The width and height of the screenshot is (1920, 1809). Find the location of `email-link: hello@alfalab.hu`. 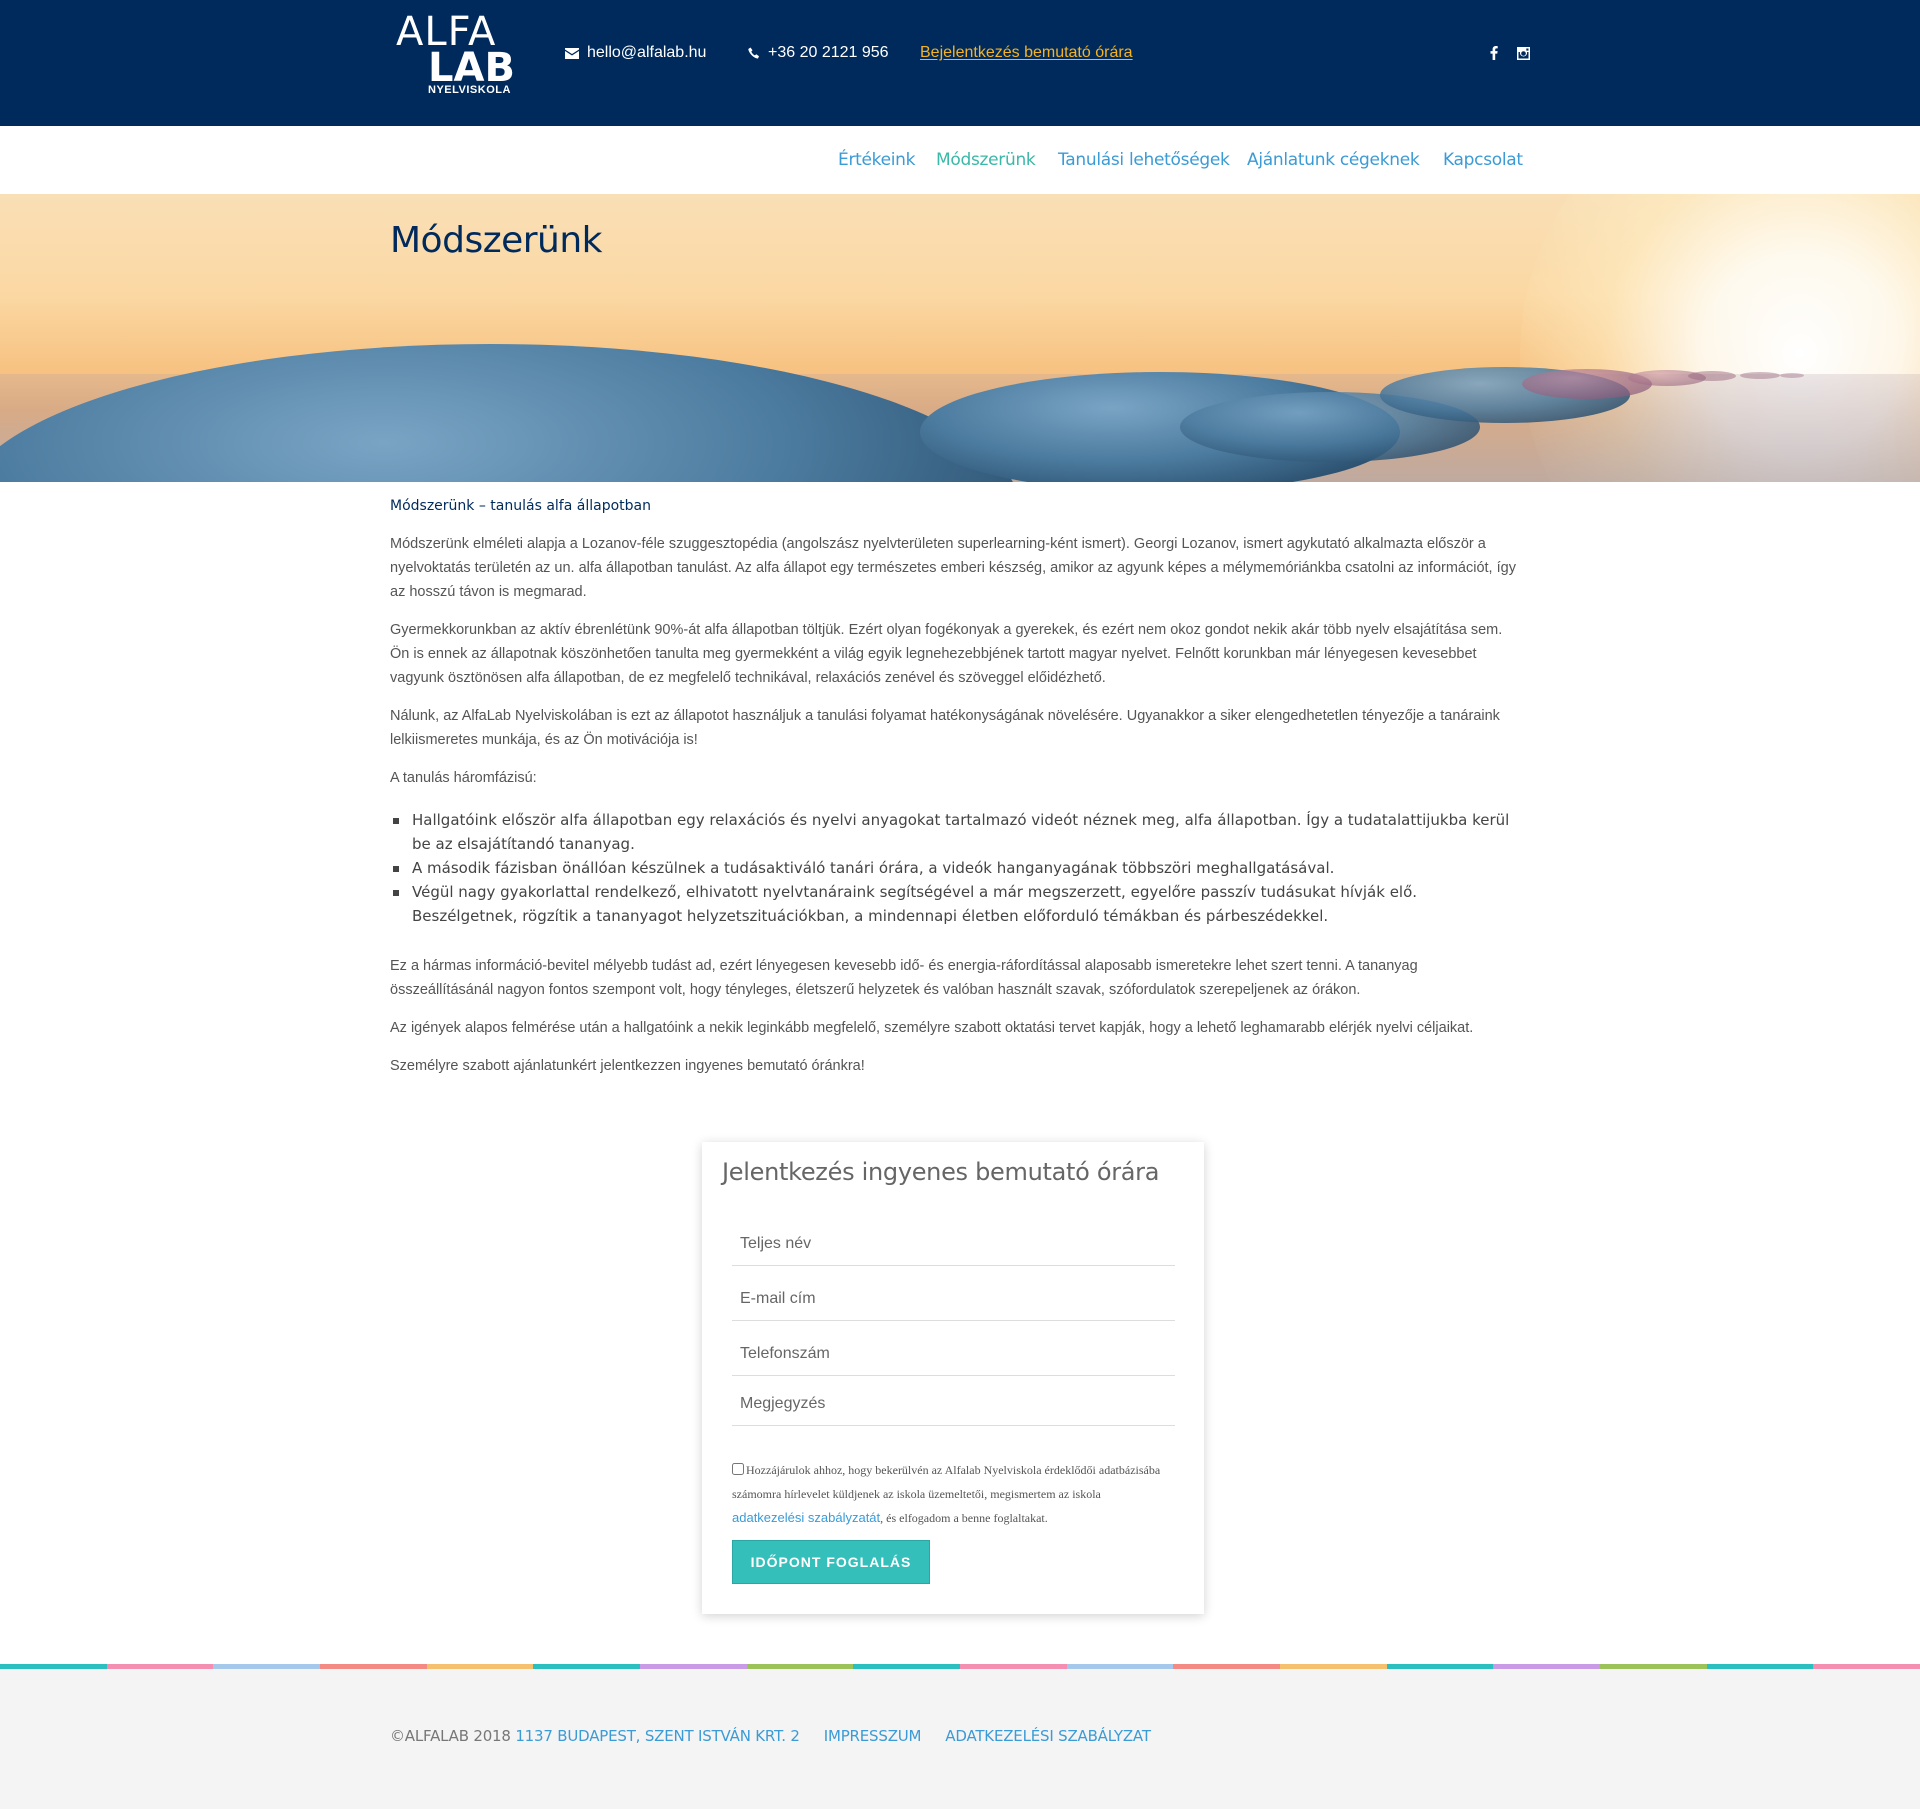

email-link: hello@alfalab.hu is located at coordinates (635, 53).